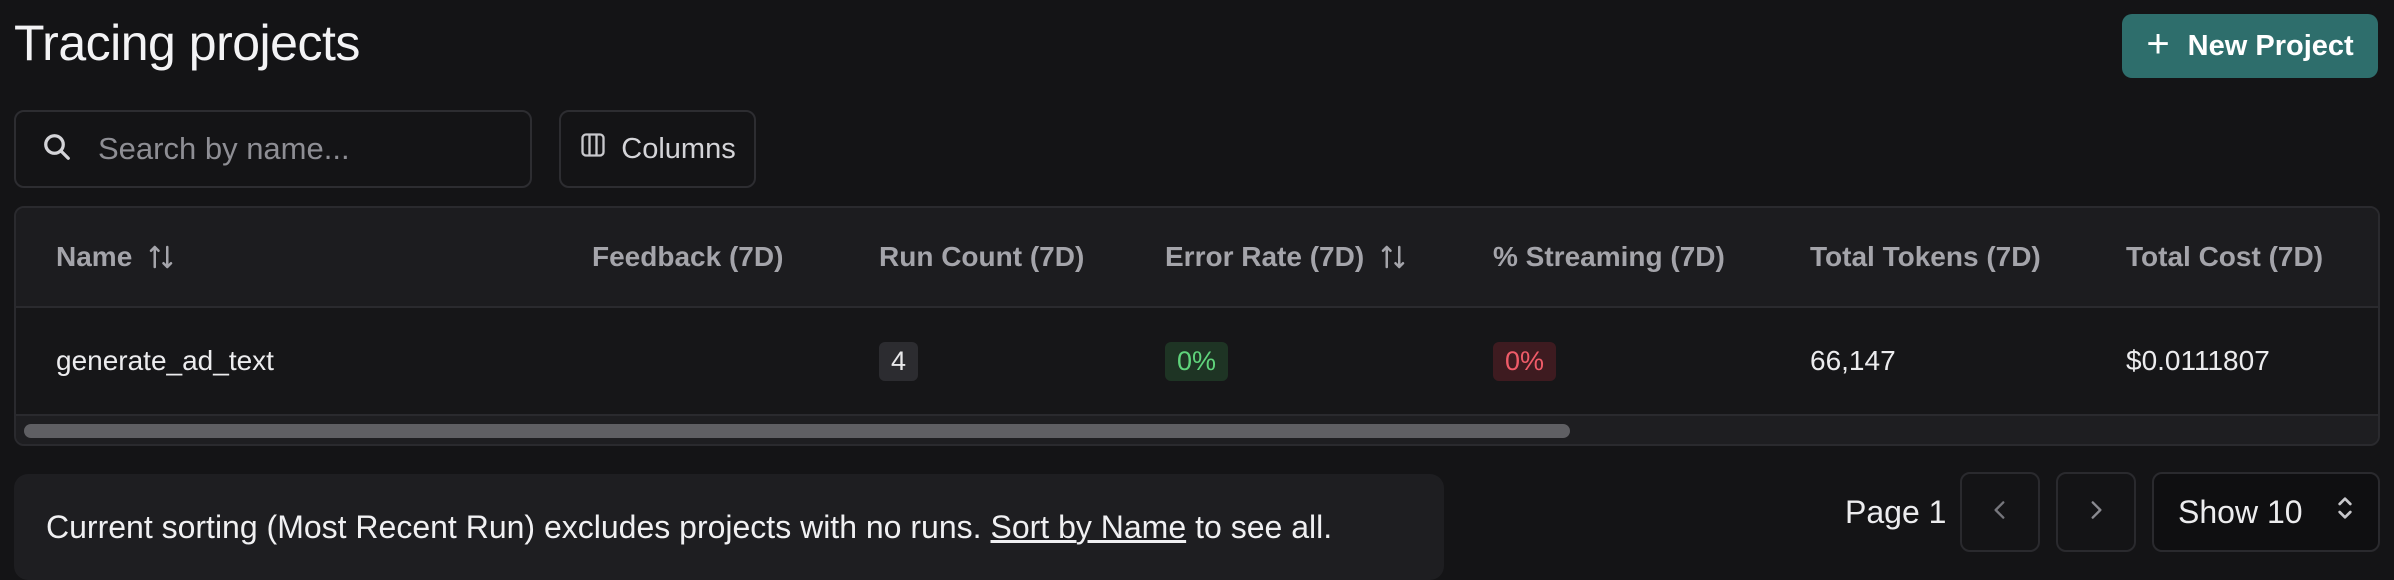  I want to click on total-cost-cell: $0.0111807, so click(2198, 360).